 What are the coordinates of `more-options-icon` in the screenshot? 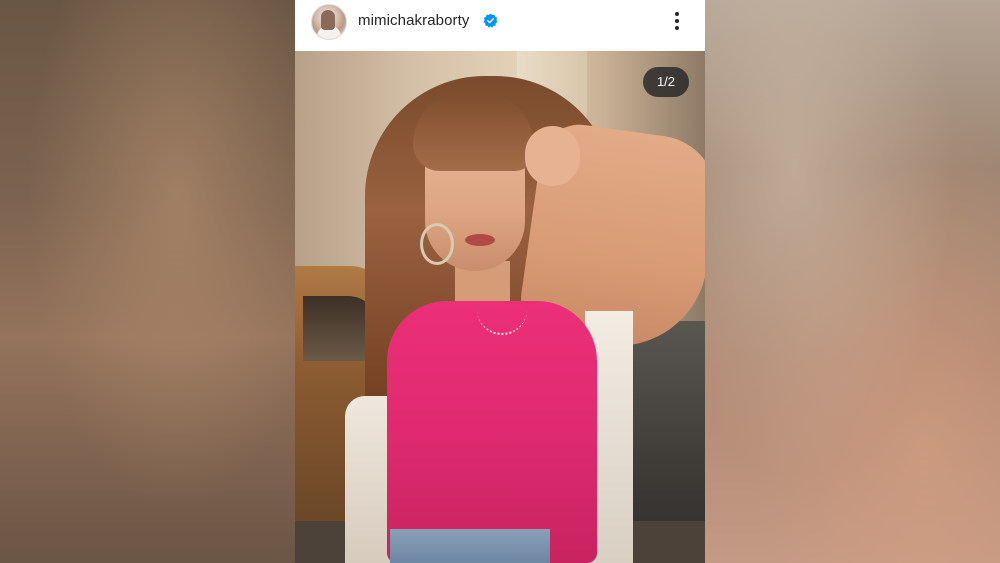 It's located at (677, 22).